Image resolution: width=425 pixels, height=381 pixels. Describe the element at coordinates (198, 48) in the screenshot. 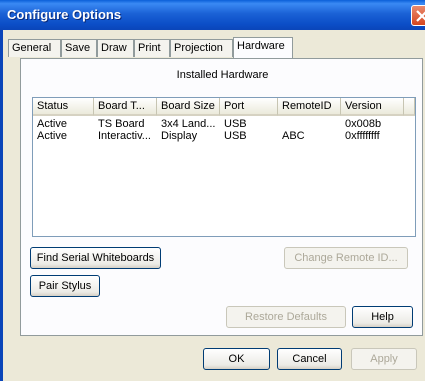

I see `tab-label: Projection` at that location.